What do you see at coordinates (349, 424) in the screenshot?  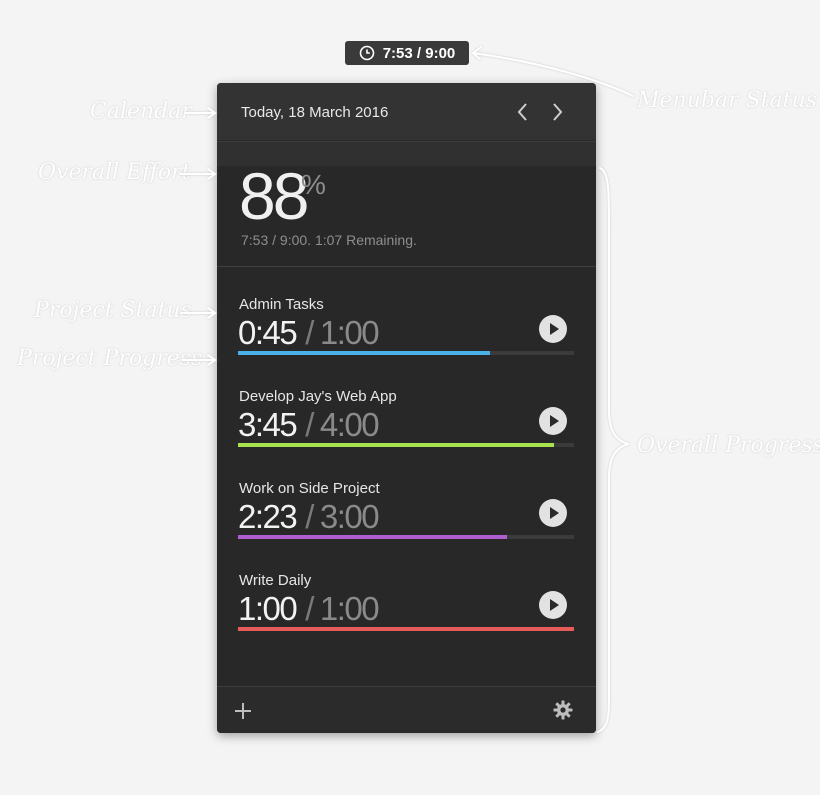 I see `project-time-budget: 4:00` at bounding box center [349, 424].